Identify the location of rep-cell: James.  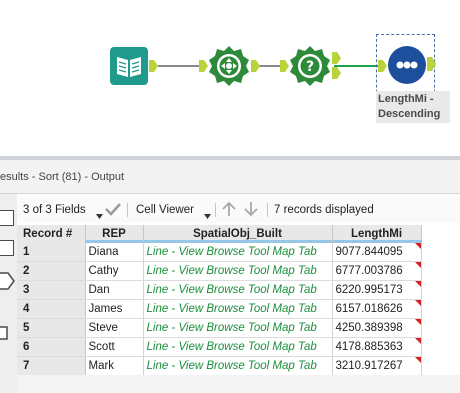
(114, 309).